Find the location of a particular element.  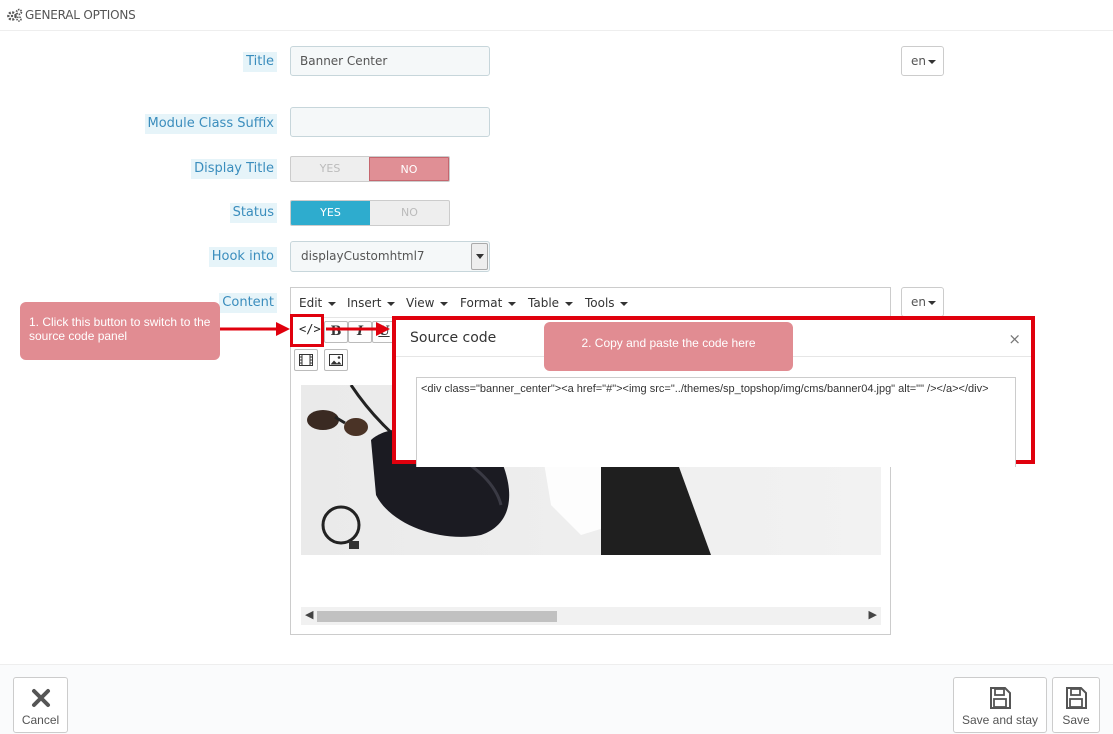

select-arrow-icon is located at coordinates (479, 256).